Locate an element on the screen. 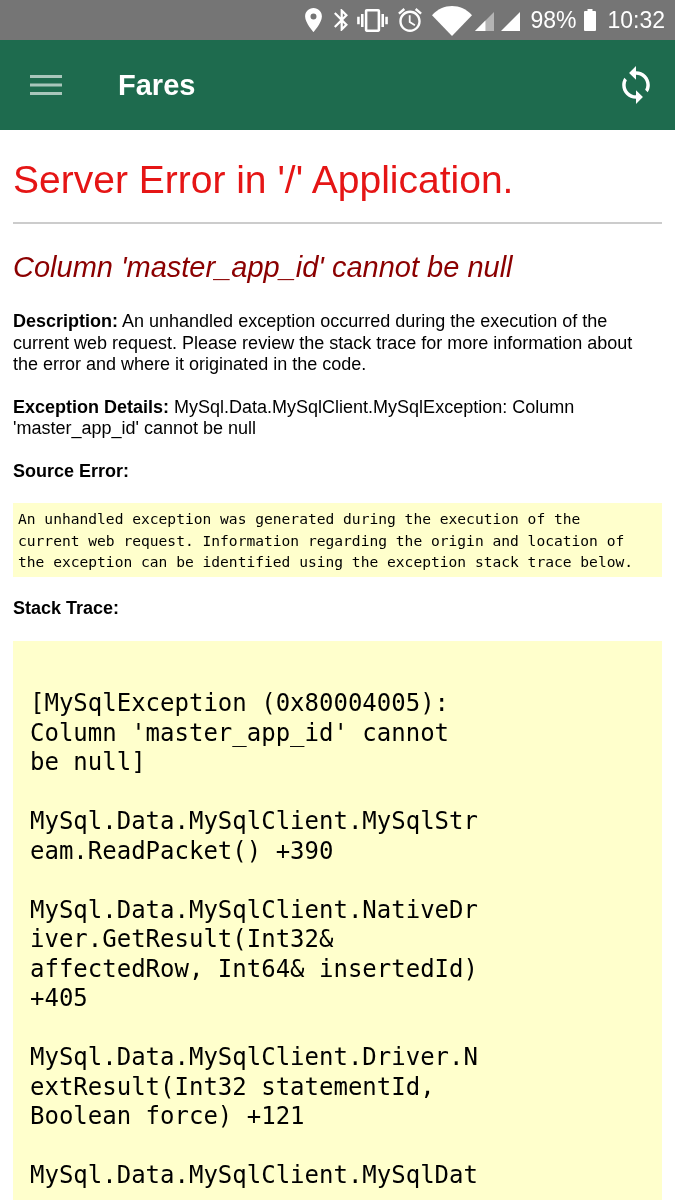 This screenshot has width=675, height=1200. source-error-message: An unhandled exception was generated during the execution of the current web request. Information regarding the origin and location of the exception can be identified using the exception stack trace below. is located at coordinates (337, 540).